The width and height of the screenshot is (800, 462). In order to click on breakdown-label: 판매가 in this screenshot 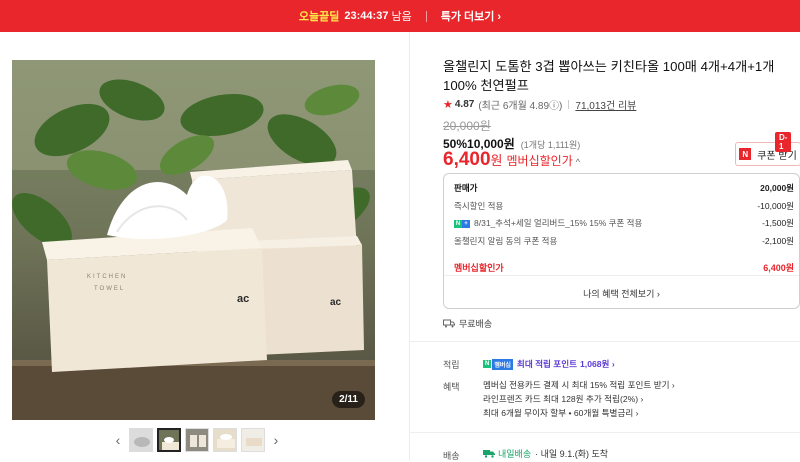, I will do `click(466, 188)`.